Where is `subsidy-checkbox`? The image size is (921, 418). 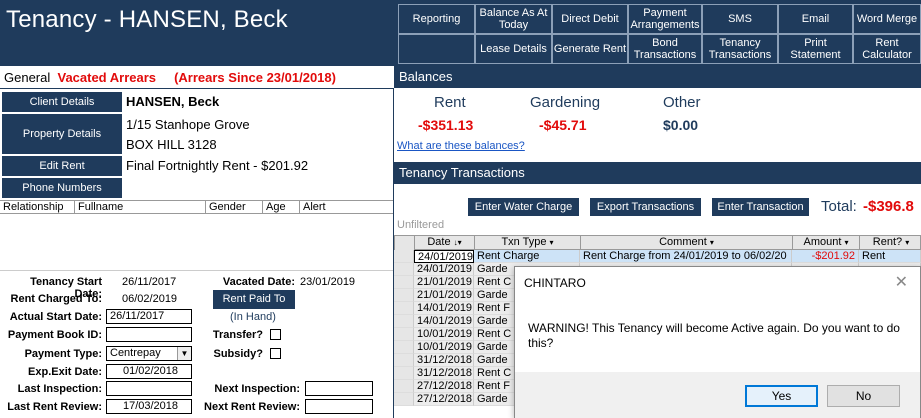
subsidy-checkbox is located at coordinates (275, 353).